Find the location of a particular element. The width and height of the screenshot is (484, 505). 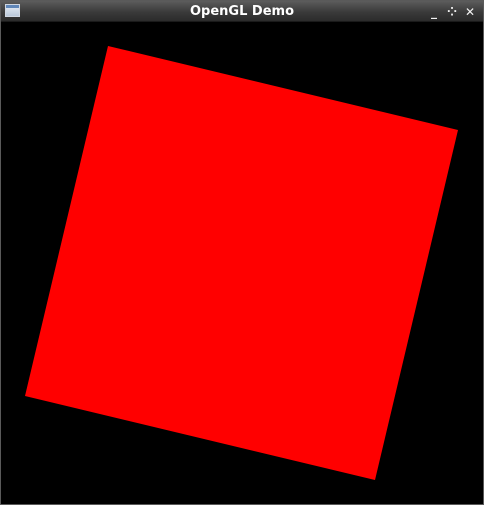

close-icon: ✕ is located at coordinates (470, 12).